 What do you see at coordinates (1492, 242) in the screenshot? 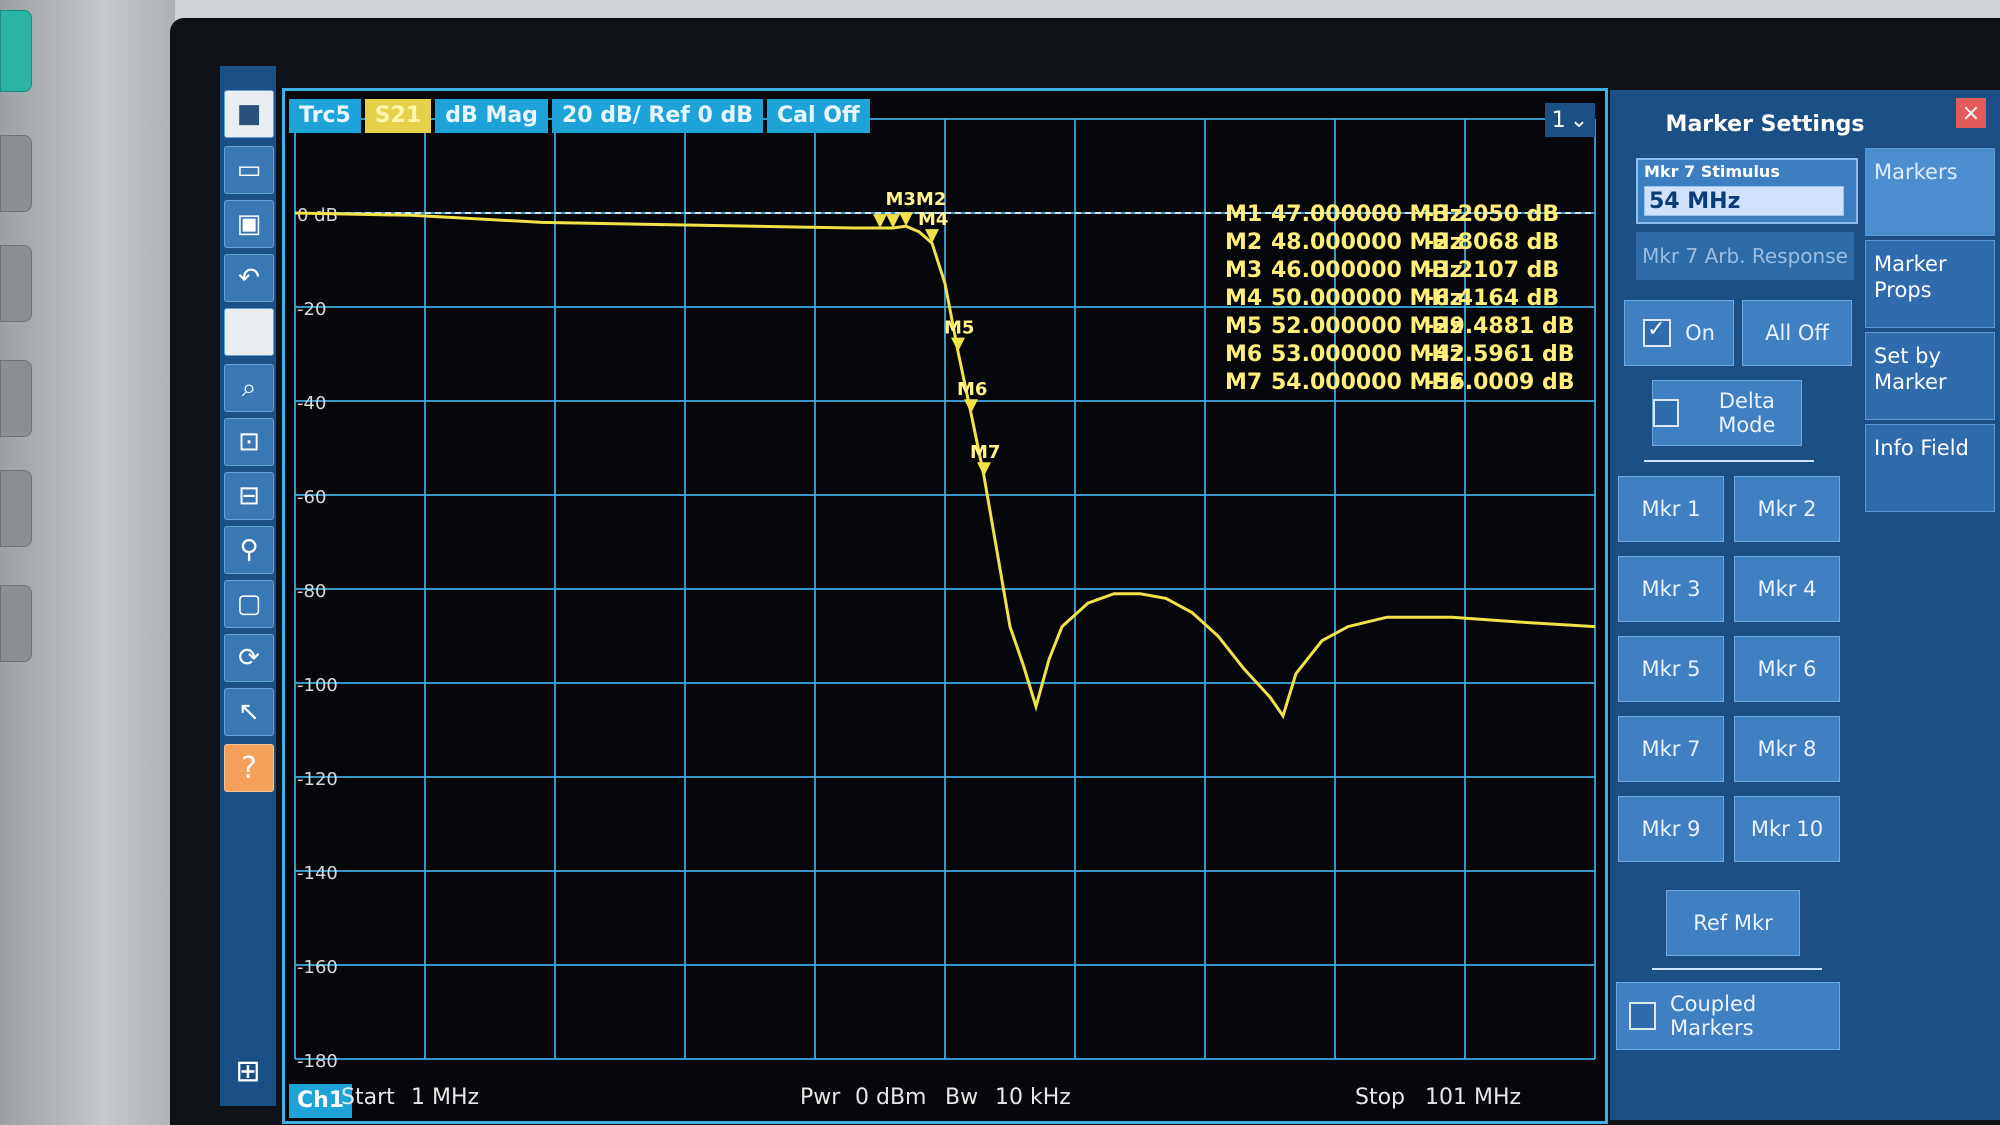
I see `marker-response: -2.8068 dB` at bounding box center [1492, 242].